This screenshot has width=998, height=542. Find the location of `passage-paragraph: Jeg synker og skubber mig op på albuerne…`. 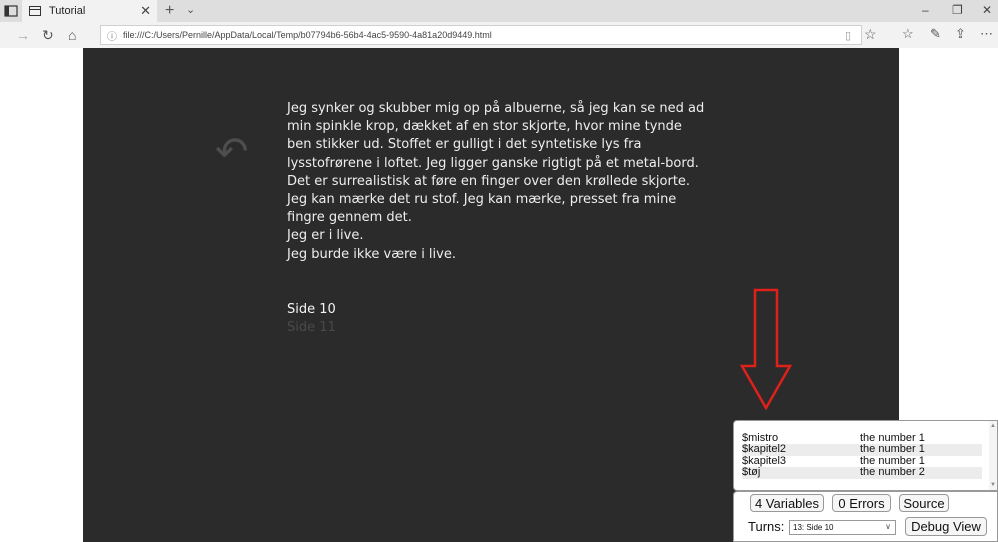

passage-paragraph: Jeg synker og skubber mig op på albuerne… is located at coordinates (496, 136).